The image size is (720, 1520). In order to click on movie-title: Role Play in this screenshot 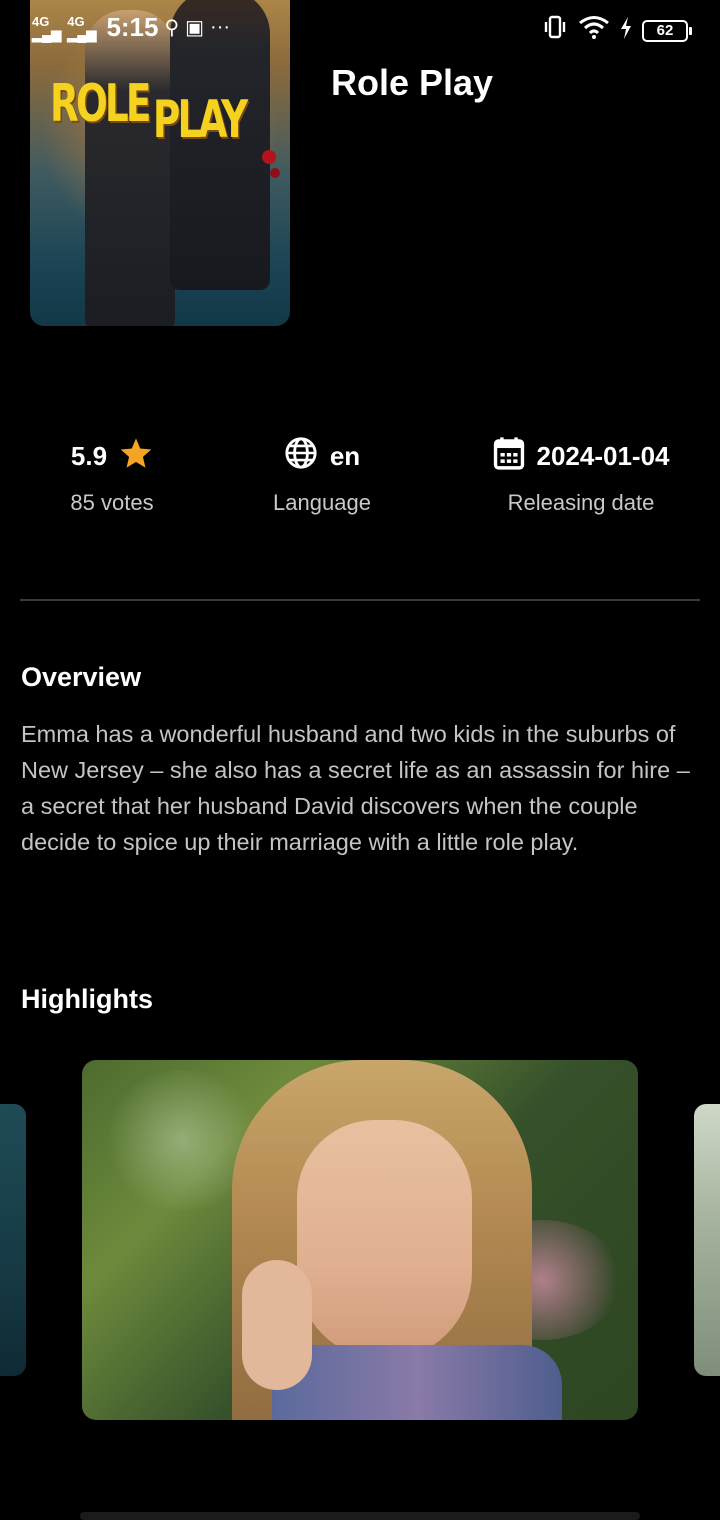, I will do `click(412, 82)`.